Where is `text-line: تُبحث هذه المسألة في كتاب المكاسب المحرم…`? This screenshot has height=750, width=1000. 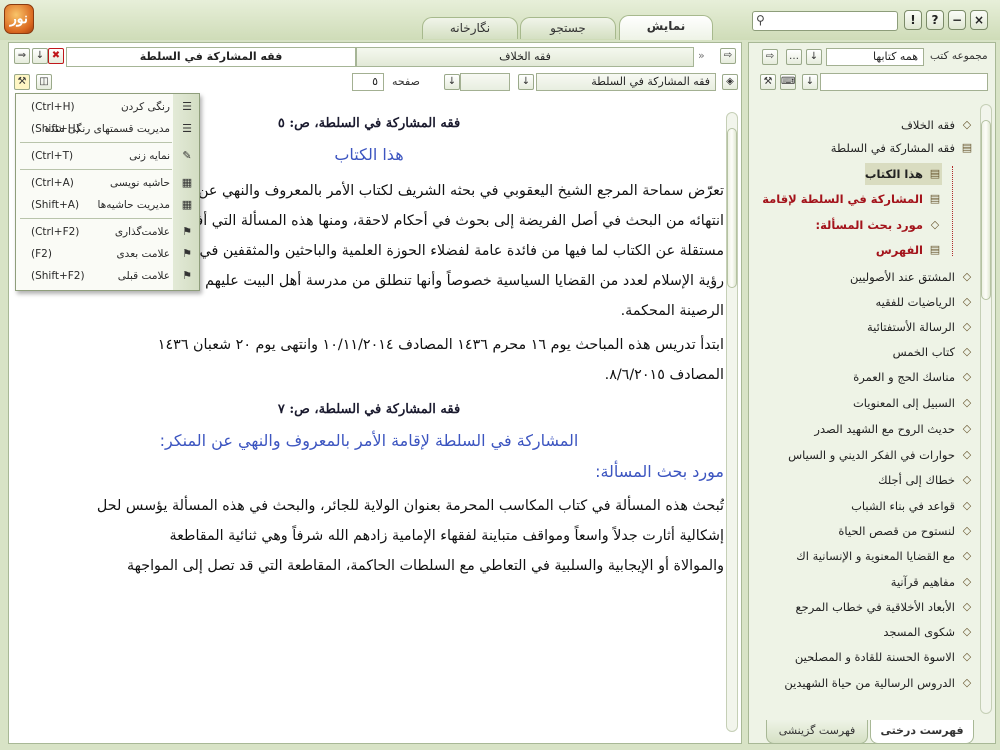
text-line: تُبحث هذه المسألة في كتاب المكاسب المحرم… is located at coordinates (410, 506).